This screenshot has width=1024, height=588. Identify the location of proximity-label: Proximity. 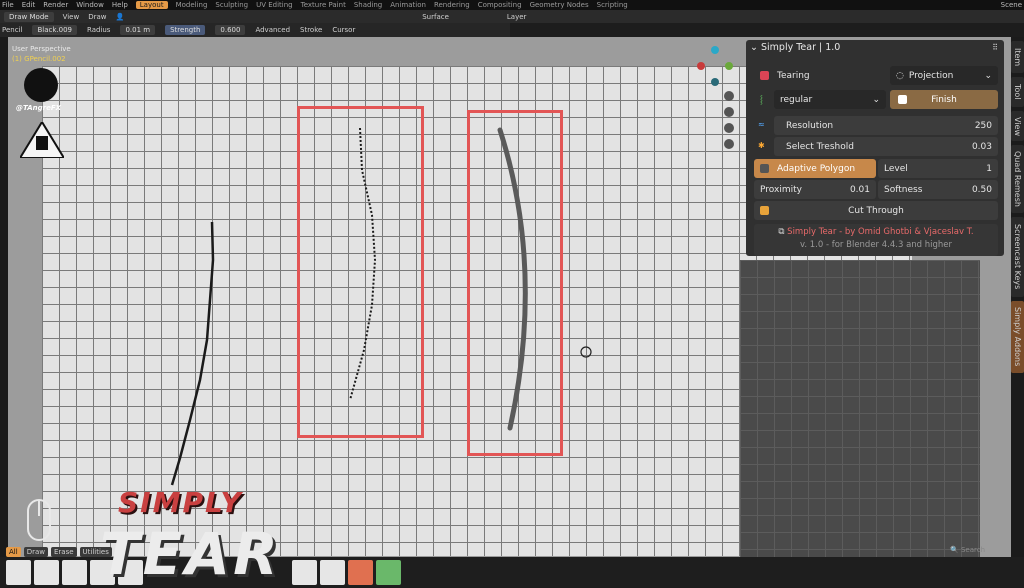
(781, 189).